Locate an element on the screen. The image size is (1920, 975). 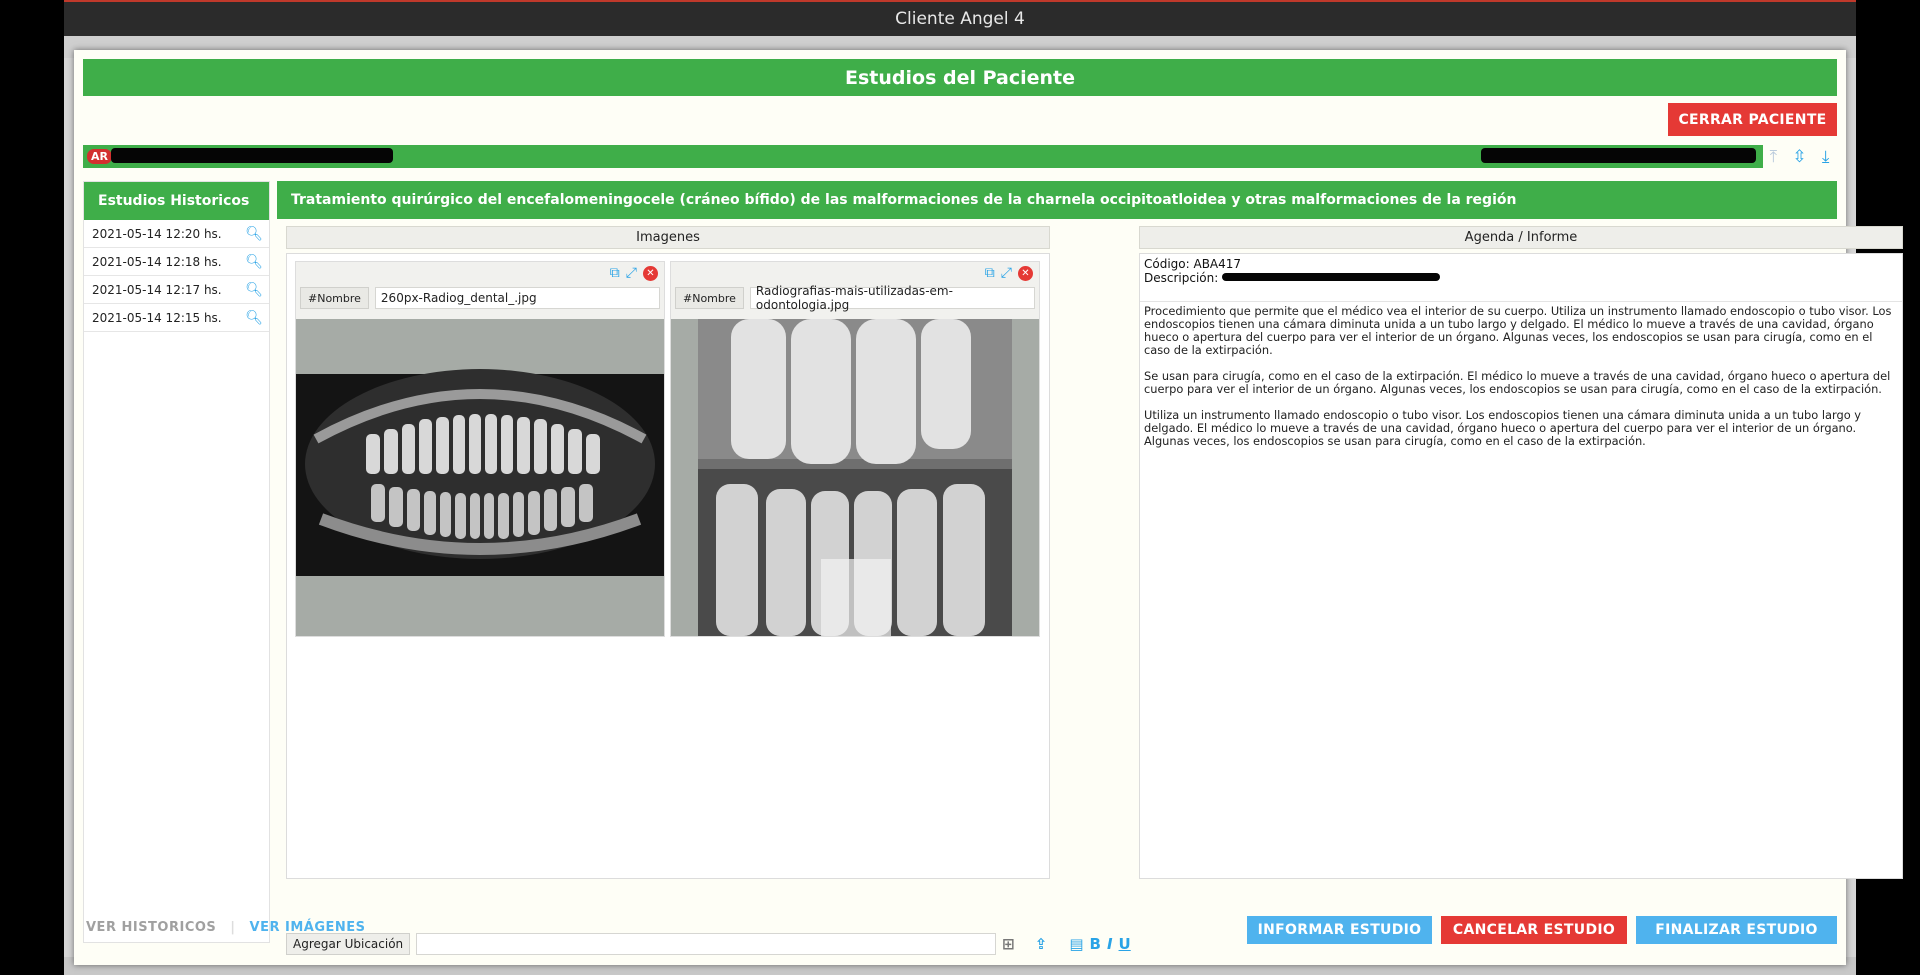
study-code: Código: ABA417 is located at coordinates (1193, 264).